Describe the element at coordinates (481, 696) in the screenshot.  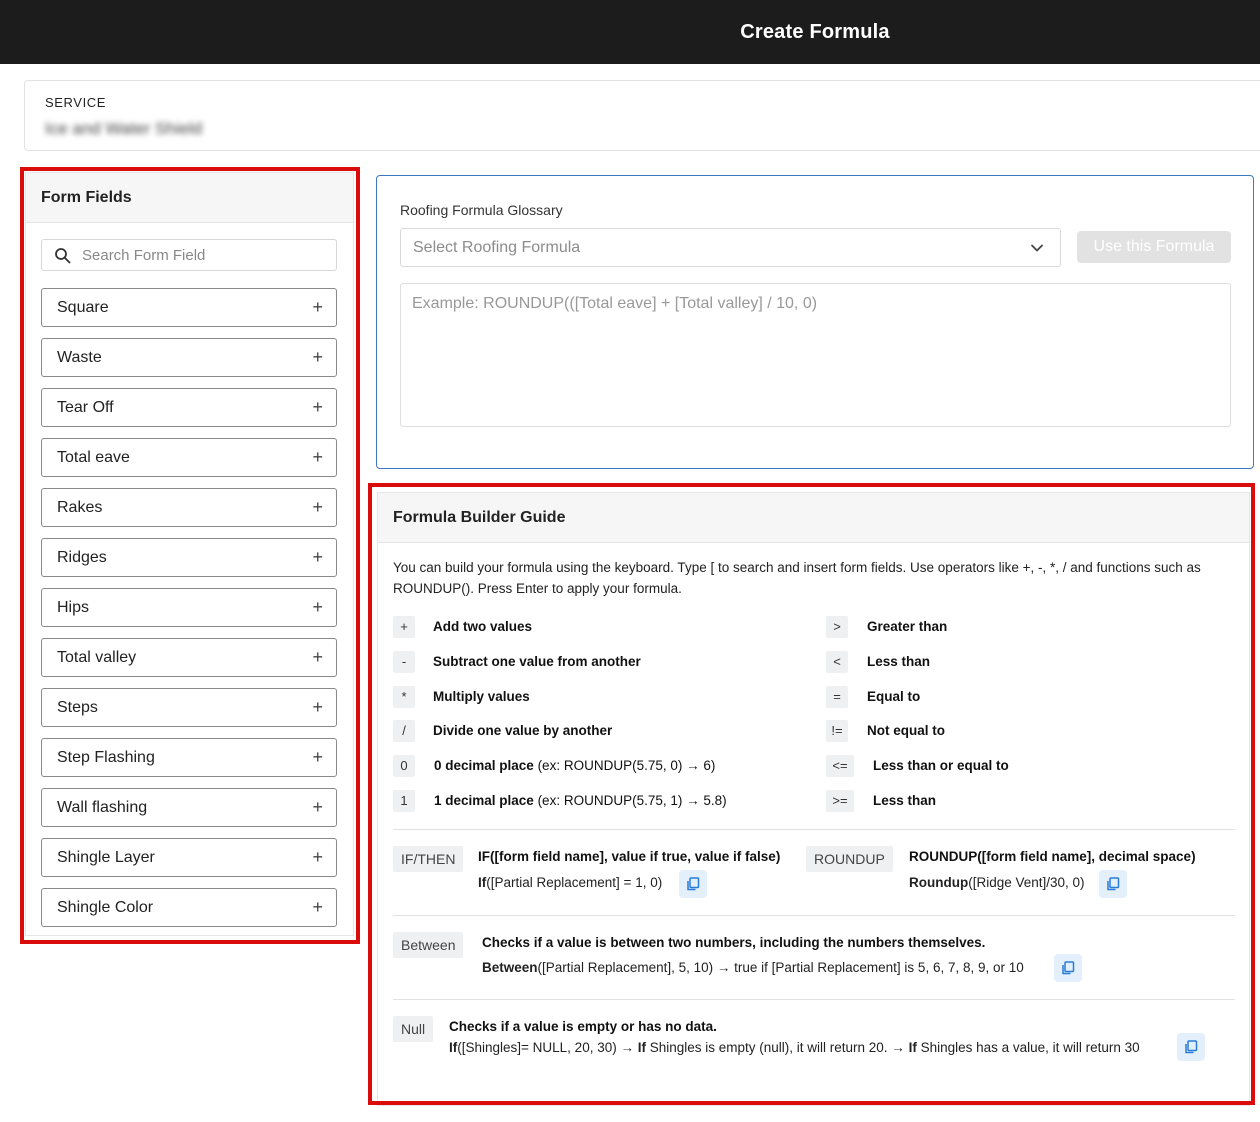
I see `operator-description-main: Multiply values` at that location.